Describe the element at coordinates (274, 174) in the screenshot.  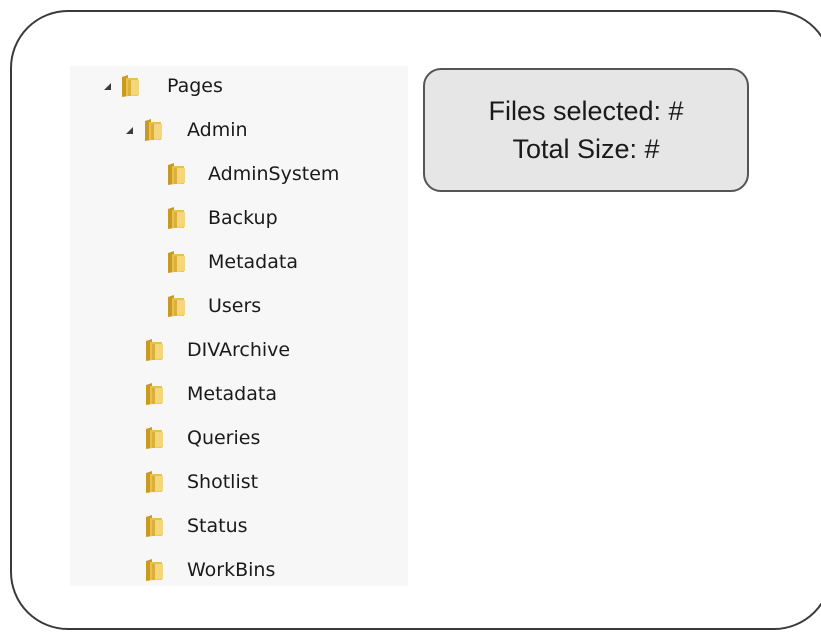
I see `tree-item-label: AdminSystem` at that location.